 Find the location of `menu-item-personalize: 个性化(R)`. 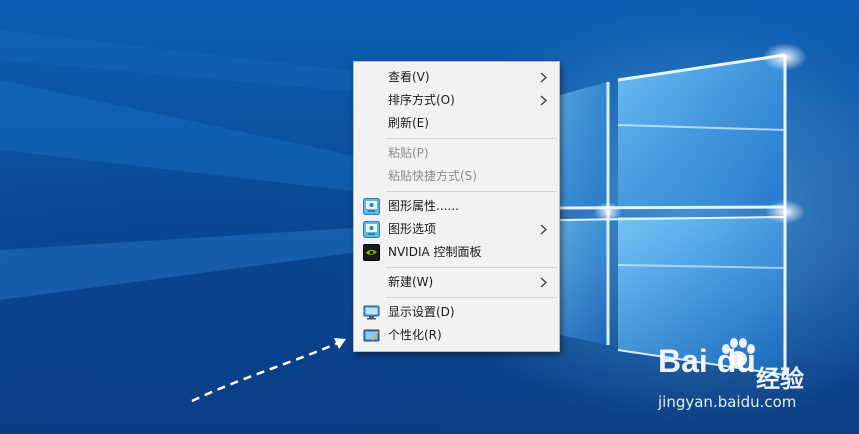

menu-item-personalize: 个性化(R) is located at coordinates (456, 335).